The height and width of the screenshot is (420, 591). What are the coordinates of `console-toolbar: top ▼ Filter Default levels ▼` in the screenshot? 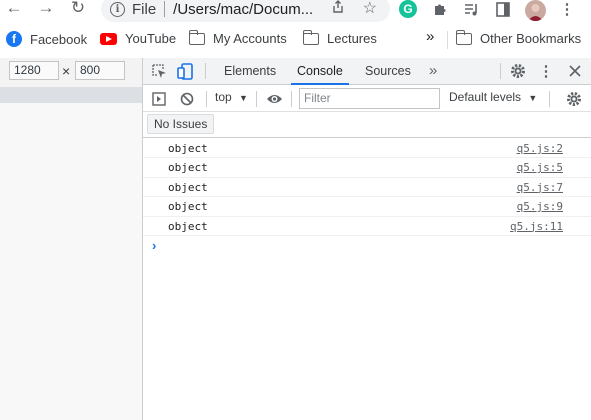 It's located at (367, 99).